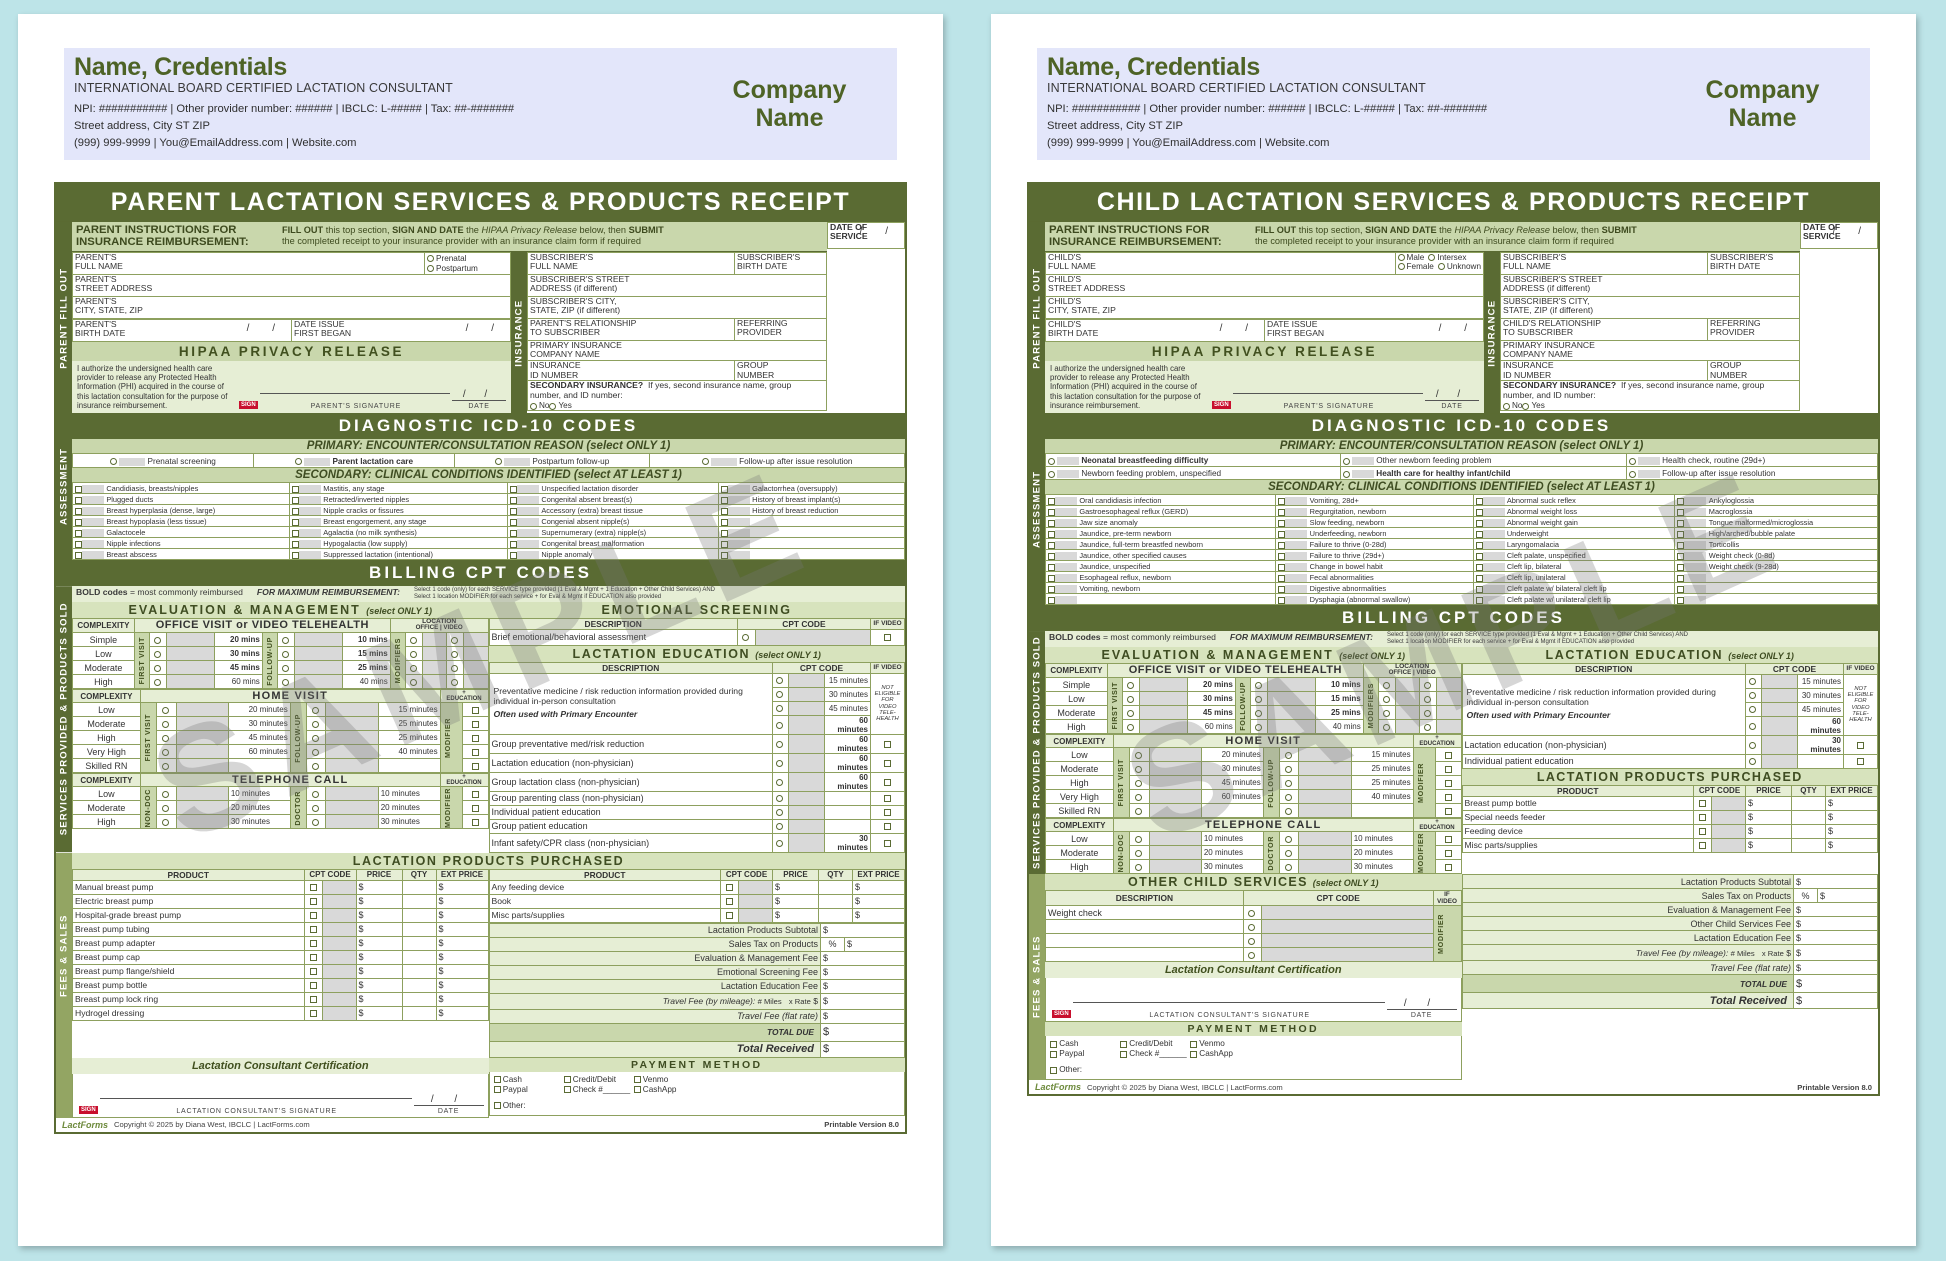 The image size is (1946, 1261). What do you see at coordinates (1325, 853) in the screenshot?
I see `doctor-code` at bounding box center [1325, 853].